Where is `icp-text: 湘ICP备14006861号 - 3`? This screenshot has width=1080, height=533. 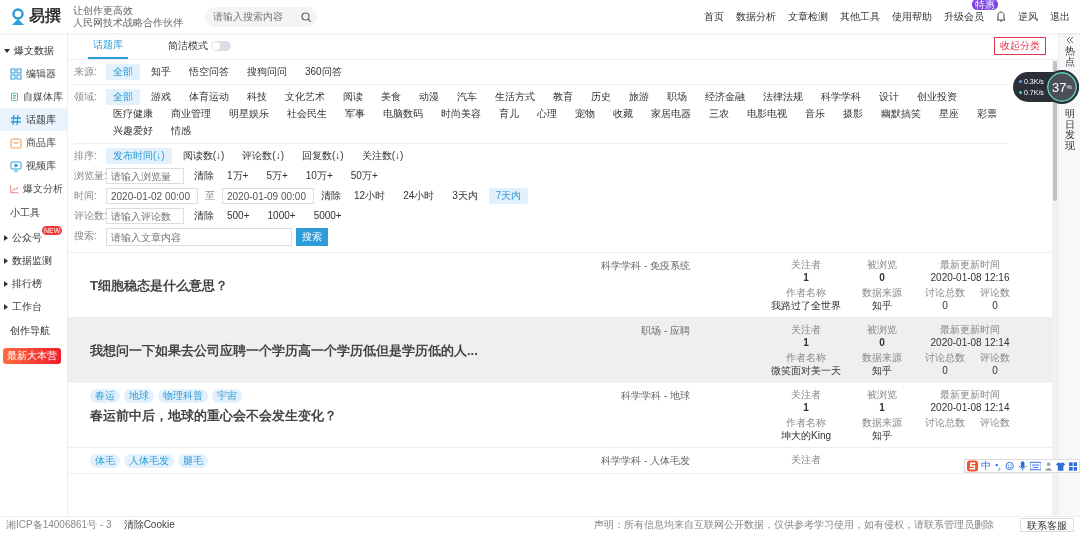
icp-text: 湘ICP备14006861号 - 3 is located at coordinates (59, 525).